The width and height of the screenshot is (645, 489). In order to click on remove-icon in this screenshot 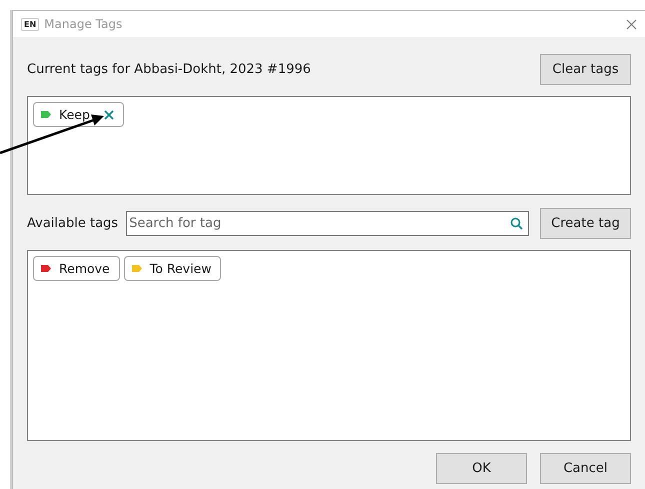, I will do `click(109, 115)`.